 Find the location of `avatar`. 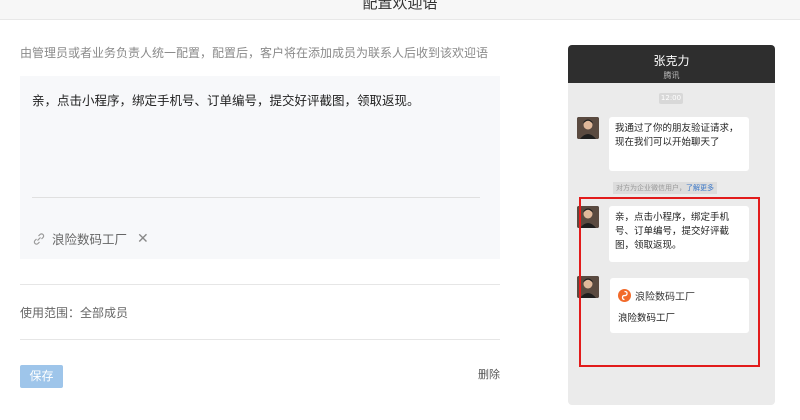

avatar is located at coordinates (588, 128).